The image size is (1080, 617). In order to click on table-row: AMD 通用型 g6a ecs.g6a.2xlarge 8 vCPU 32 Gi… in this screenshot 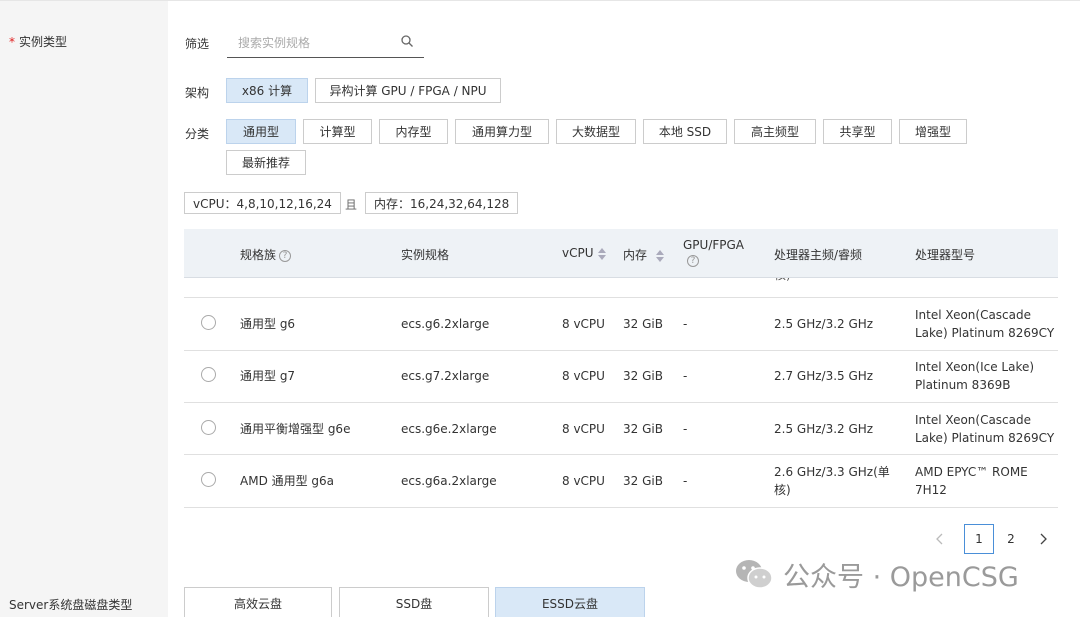, I will do `click(621, 481)`.